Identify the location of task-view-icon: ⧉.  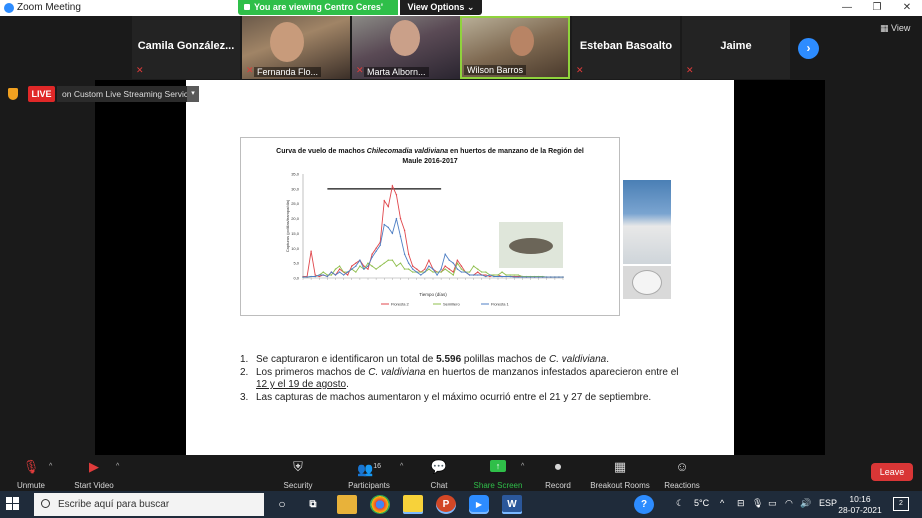
(313, 504).